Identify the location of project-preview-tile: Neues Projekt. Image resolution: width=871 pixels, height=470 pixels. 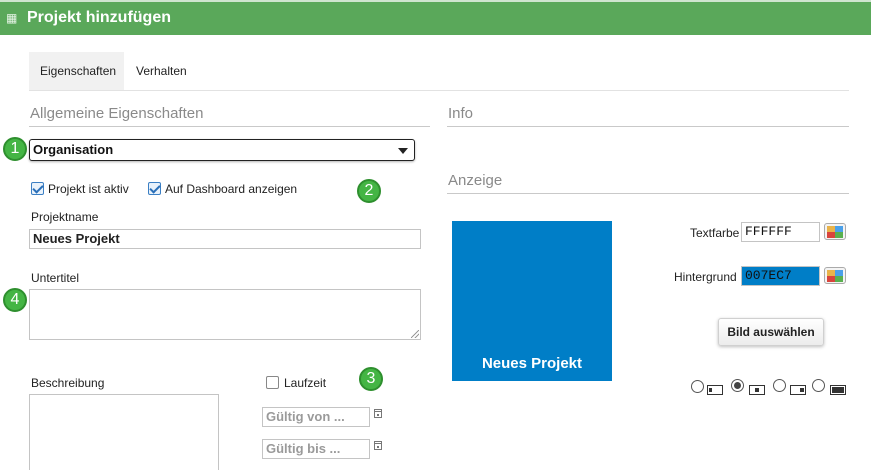
(532, 301).